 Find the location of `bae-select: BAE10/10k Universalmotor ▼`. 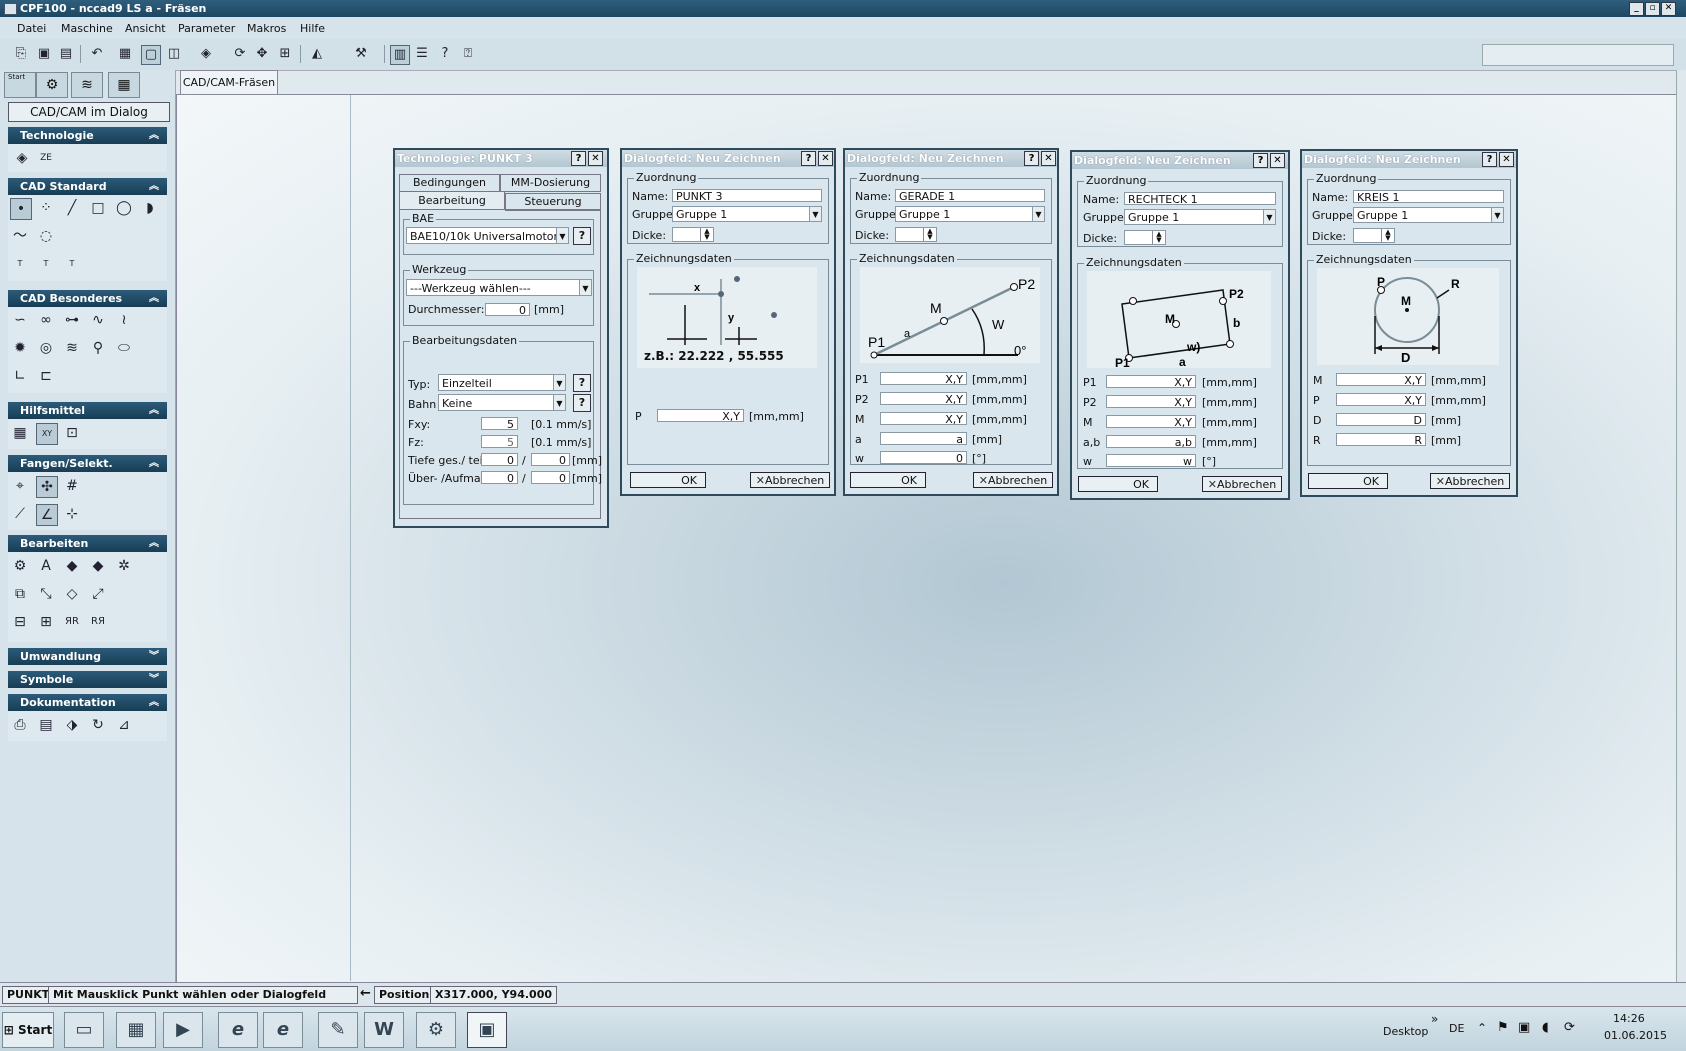

bae-select: BAE10/10k Universalmotor ▼ is located at coordinates (487, 235).